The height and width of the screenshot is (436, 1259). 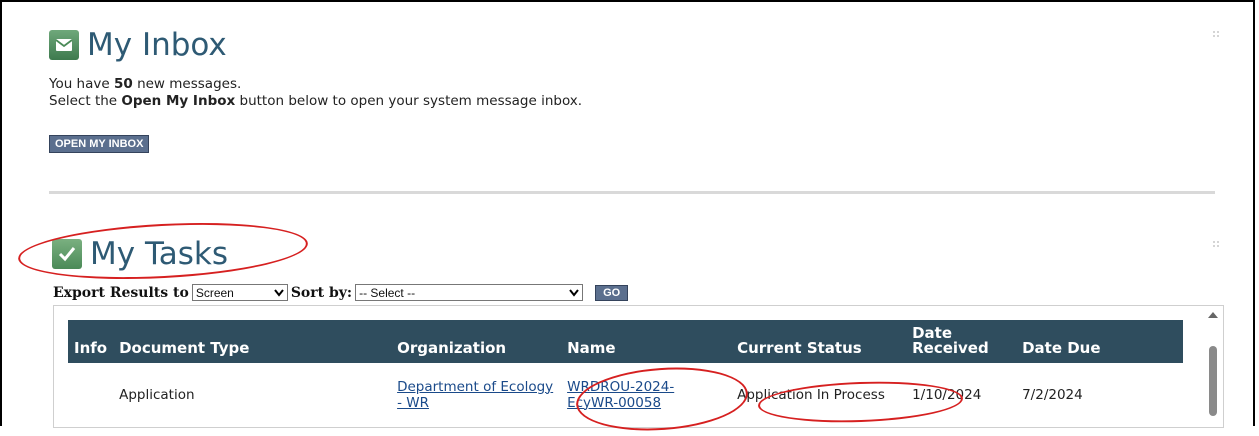 I want to click on document-name-link: WRDROU-2024-EcyWR-00058, so click(x=620, y=395).